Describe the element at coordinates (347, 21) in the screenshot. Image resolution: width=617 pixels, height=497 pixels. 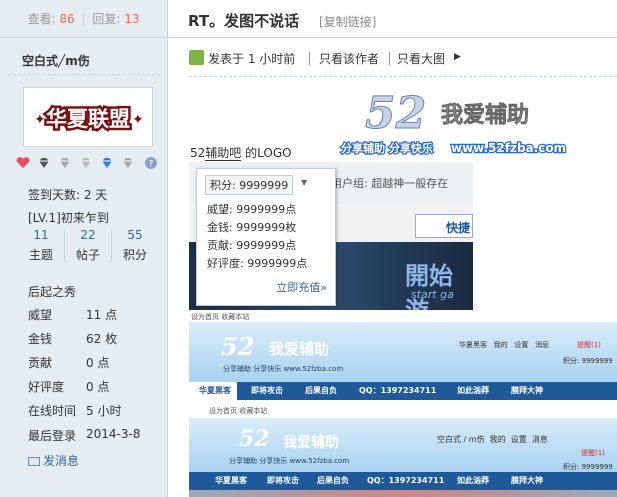
I see `copy-link: [复制链接]` at that location.